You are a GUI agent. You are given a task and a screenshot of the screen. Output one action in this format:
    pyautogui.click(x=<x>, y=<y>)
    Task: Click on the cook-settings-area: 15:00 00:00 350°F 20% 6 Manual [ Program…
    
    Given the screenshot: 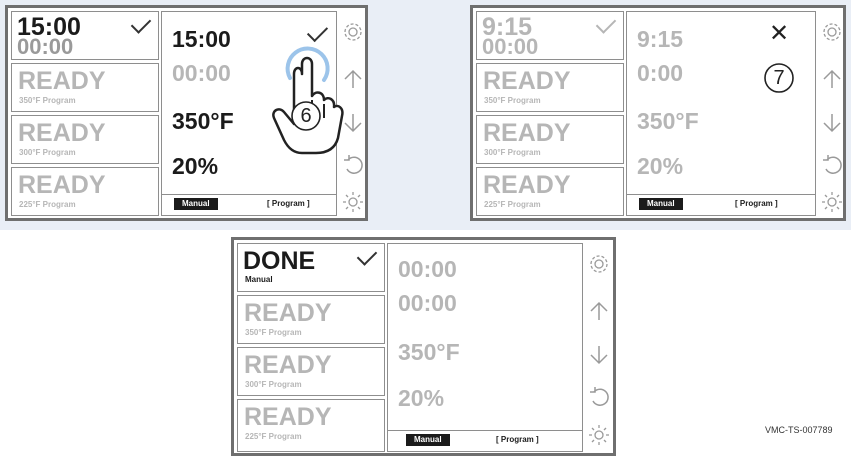 What is the action you would take?
    pyautogui.click(x=252, y=113)
    